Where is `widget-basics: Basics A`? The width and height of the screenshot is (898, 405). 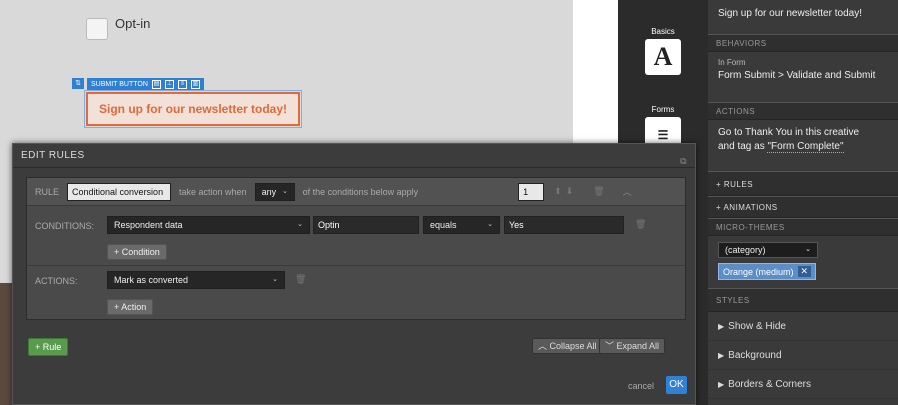 widget-basics: Basics A is located at coordinates (663, 51).